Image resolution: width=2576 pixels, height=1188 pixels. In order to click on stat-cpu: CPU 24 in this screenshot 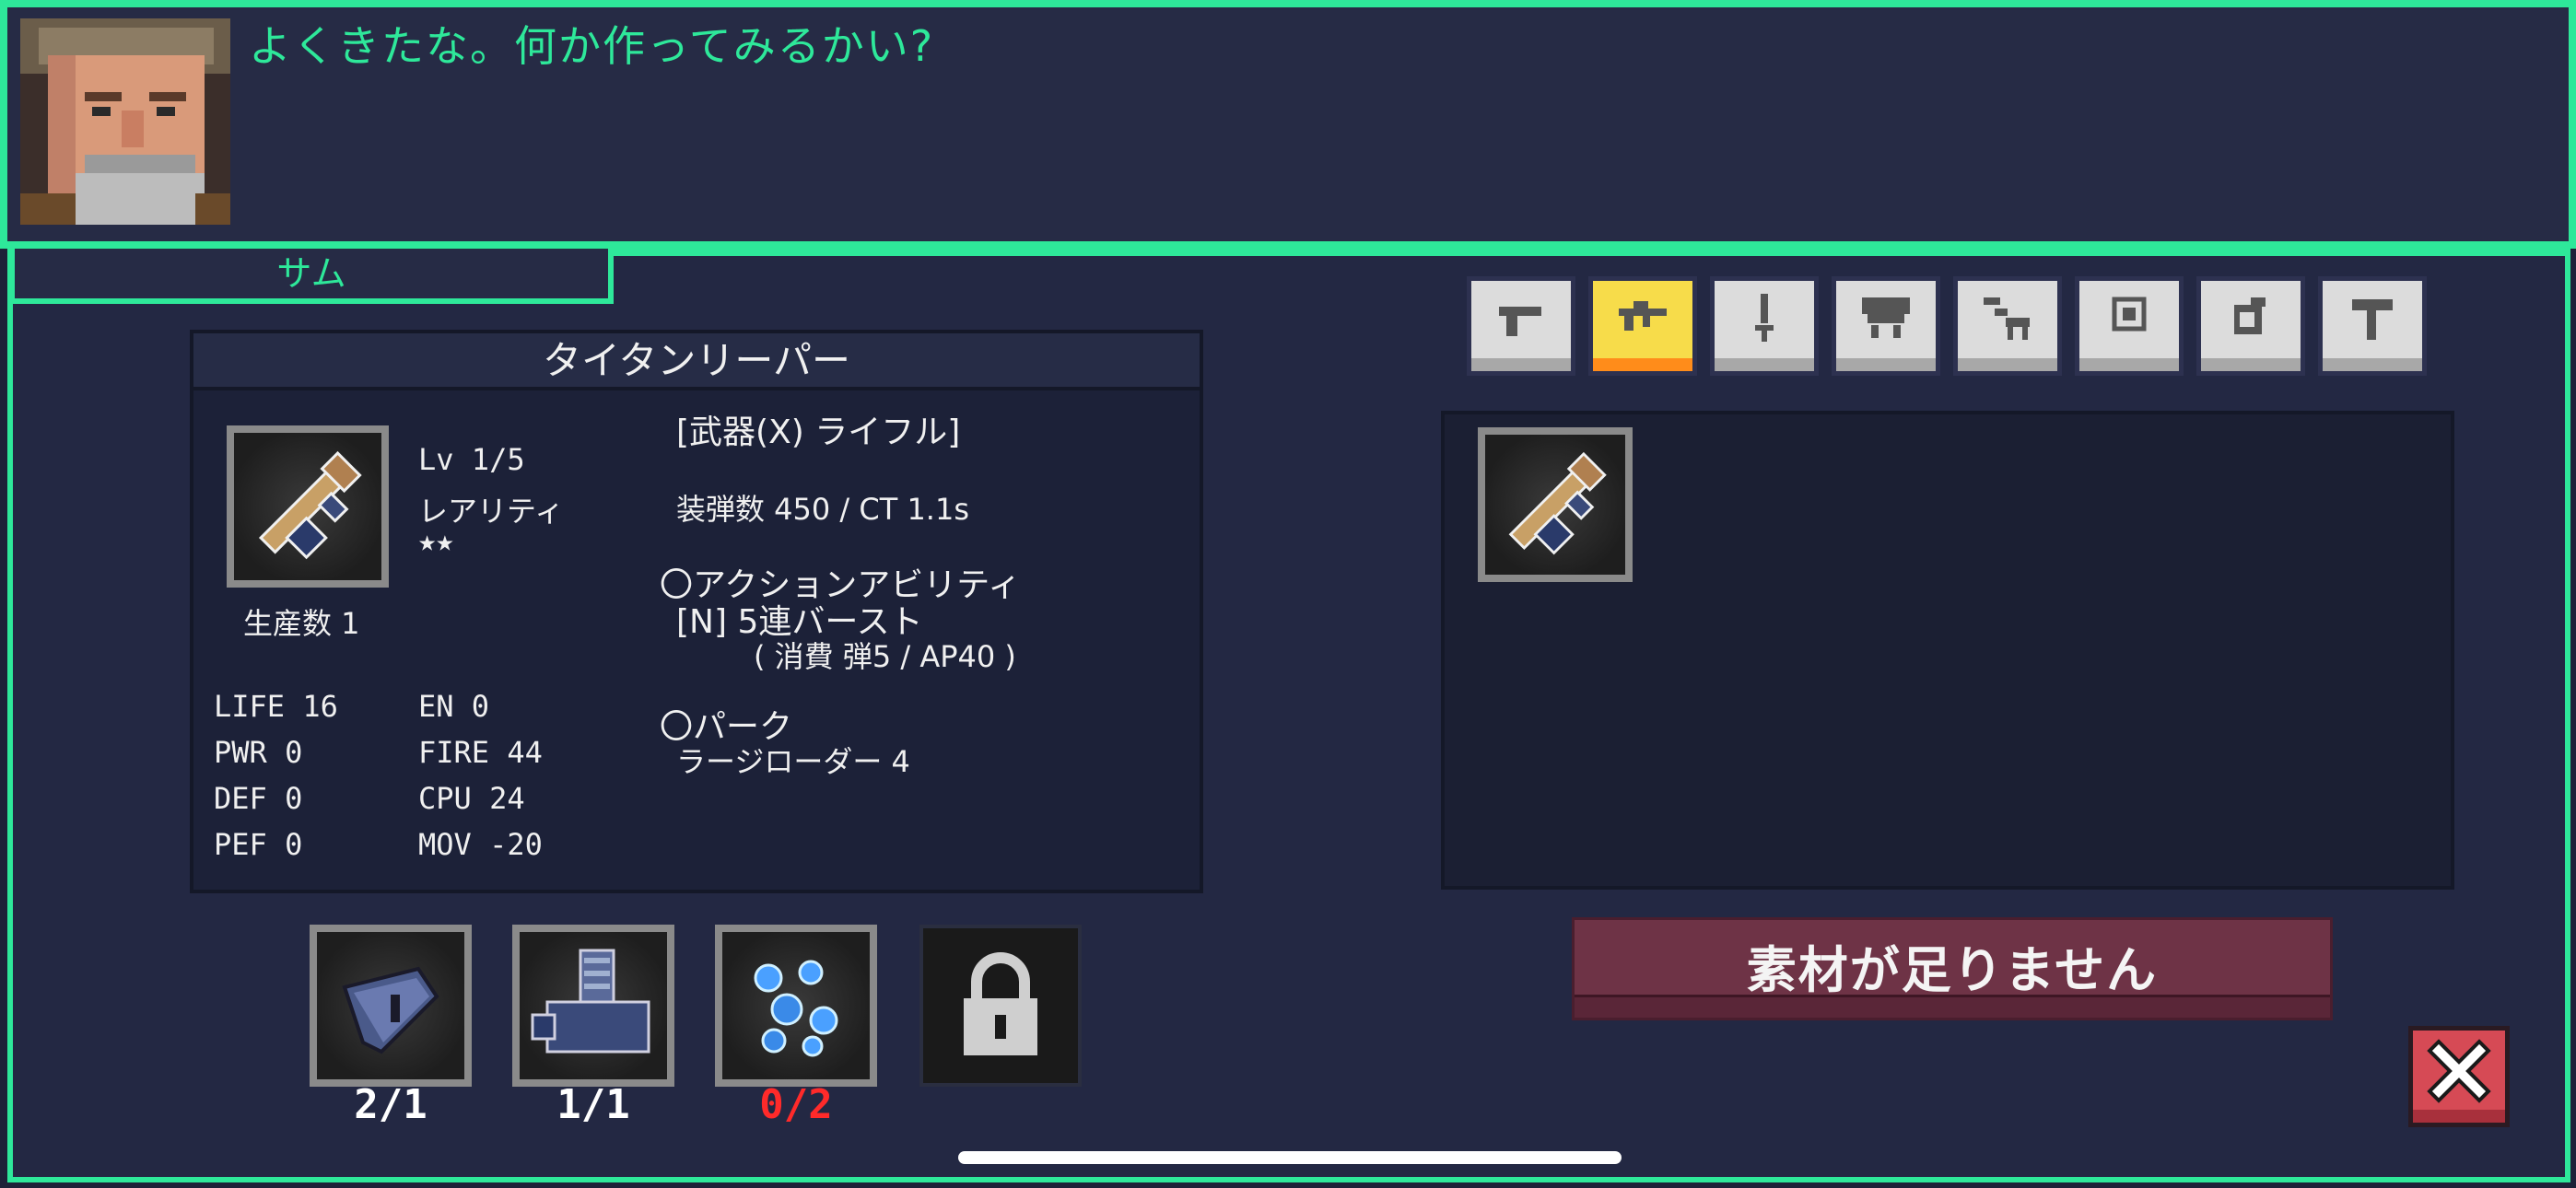, I will do `click(471, 798)`.